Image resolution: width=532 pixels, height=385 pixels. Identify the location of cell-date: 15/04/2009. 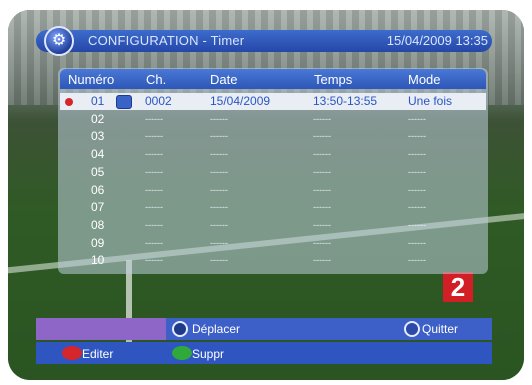
(240, 101).